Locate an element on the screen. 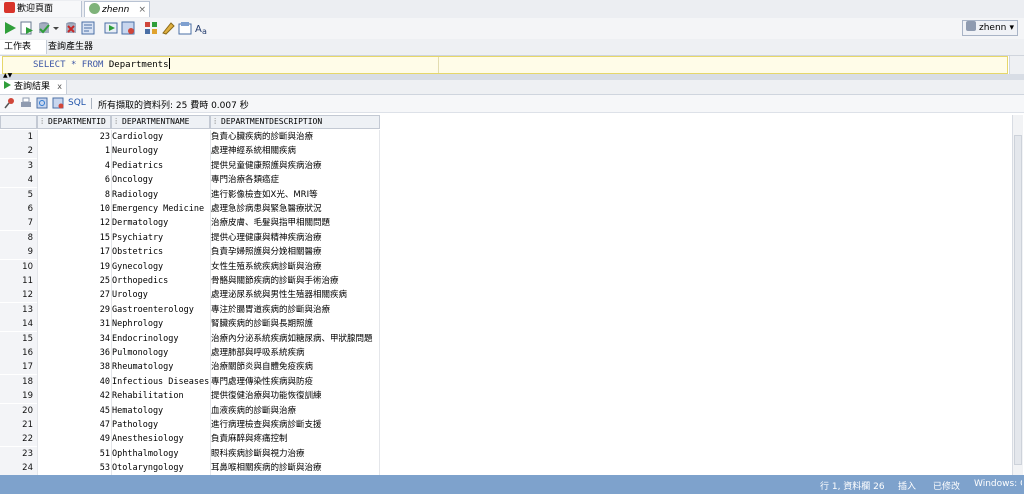  cell-departmentid: 31 is located at coordinates (74, 324).